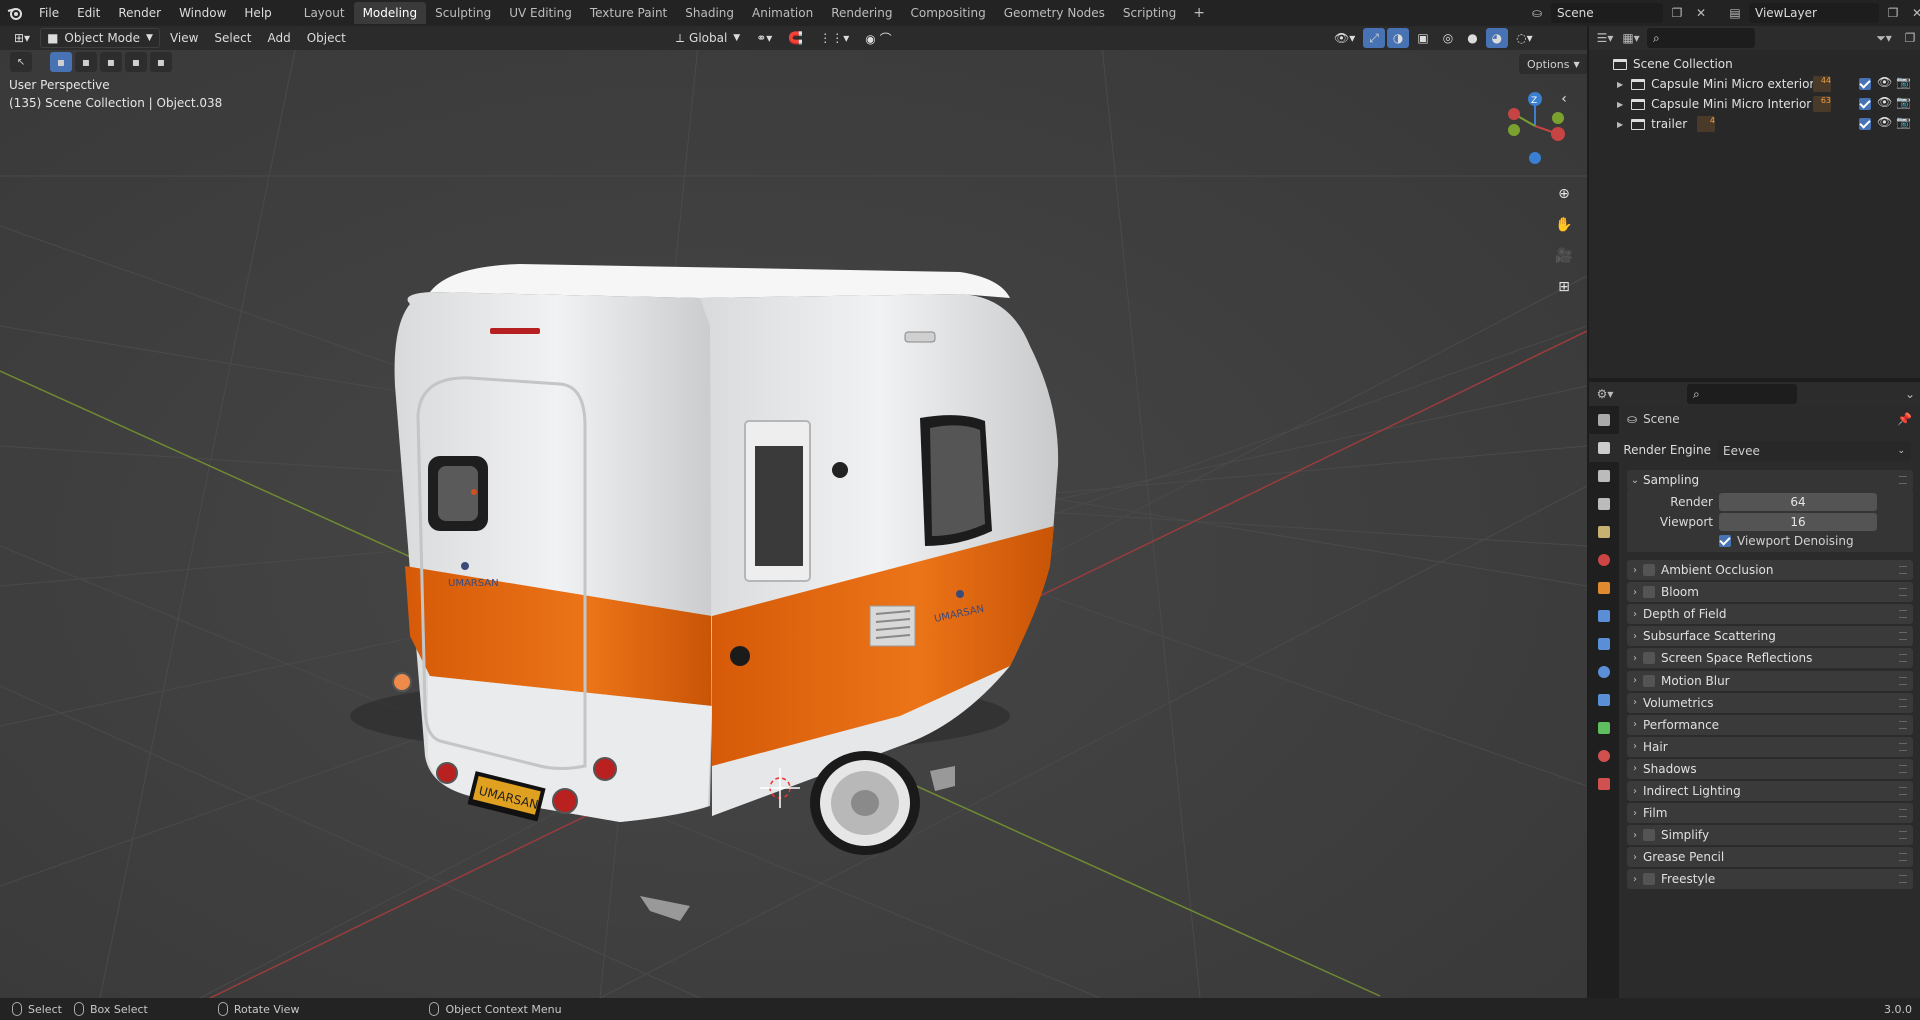 Image resolution: width=1920 pixels, height=1020 pixels. I want to click on camera-view-icon: 🎥, so click(1564, 256).